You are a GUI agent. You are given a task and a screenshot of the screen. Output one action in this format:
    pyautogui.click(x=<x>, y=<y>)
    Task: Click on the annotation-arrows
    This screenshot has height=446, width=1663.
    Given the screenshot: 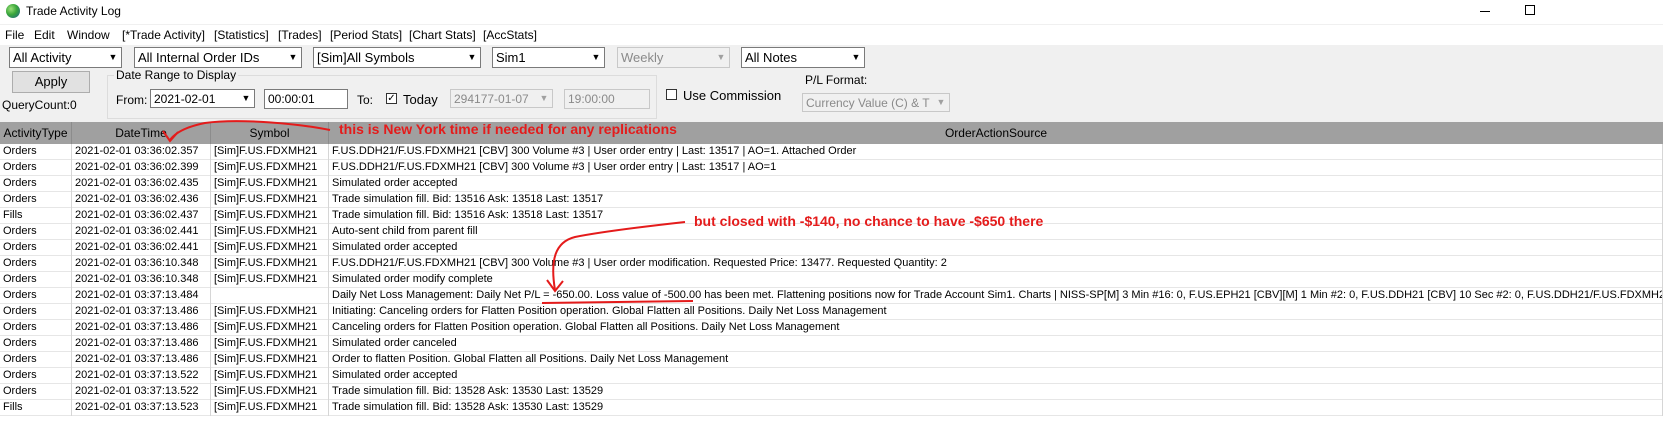 What is the action you would take?
    pyautogui.click(x=428, y=212)
    